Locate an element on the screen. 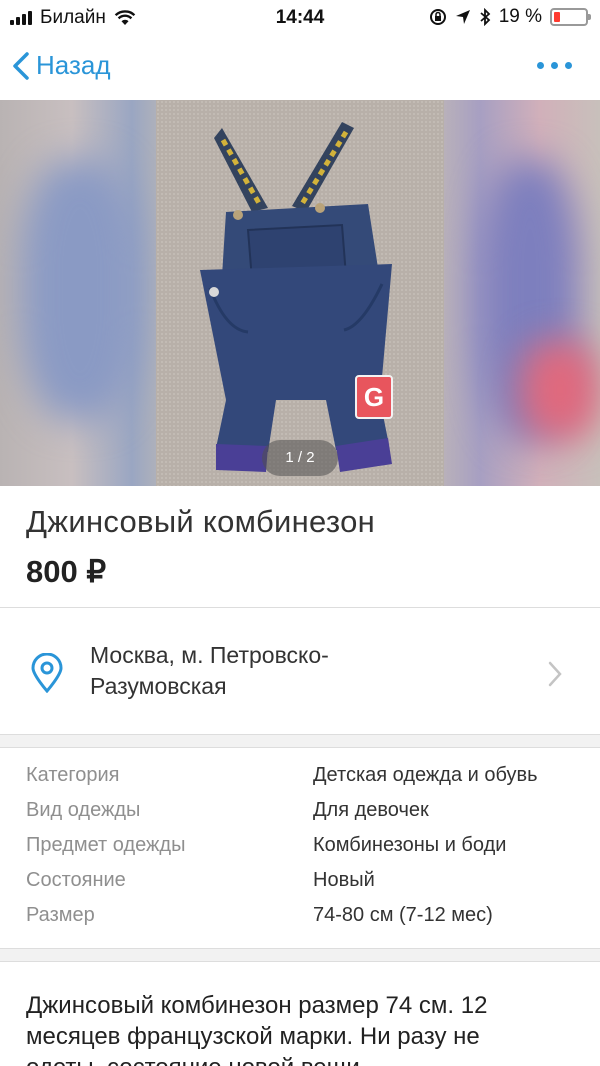  location-row: Москва, м. Петровско- Разумовская is located at coordinates (300, 671).